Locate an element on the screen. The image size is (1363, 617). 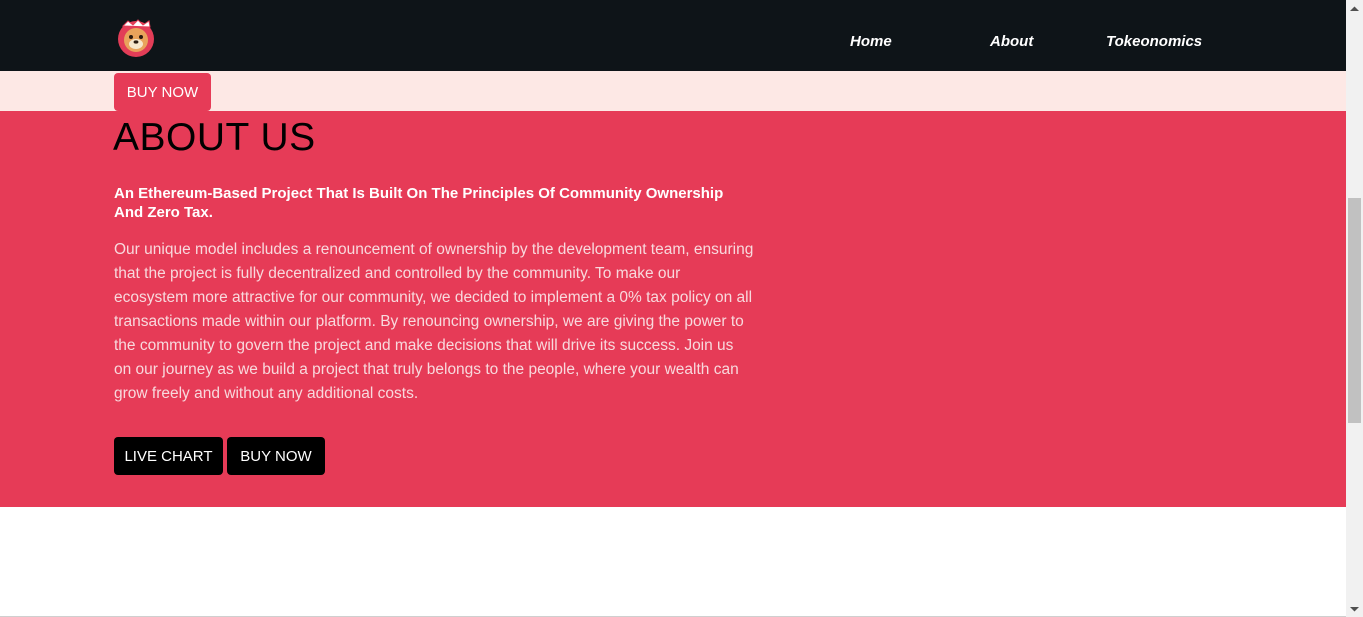
buy-now-button-top: BUY NOW is located at coordinates (162, 92).